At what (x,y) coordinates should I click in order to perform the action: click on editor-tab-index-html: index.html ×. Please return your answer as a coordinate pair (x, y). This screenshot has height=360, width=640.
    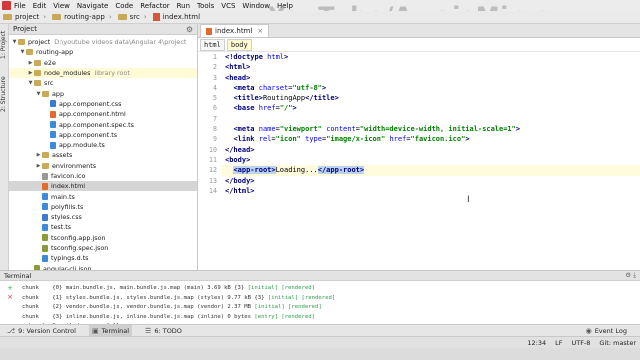
    Looking at the image, I should click on (235, 30).